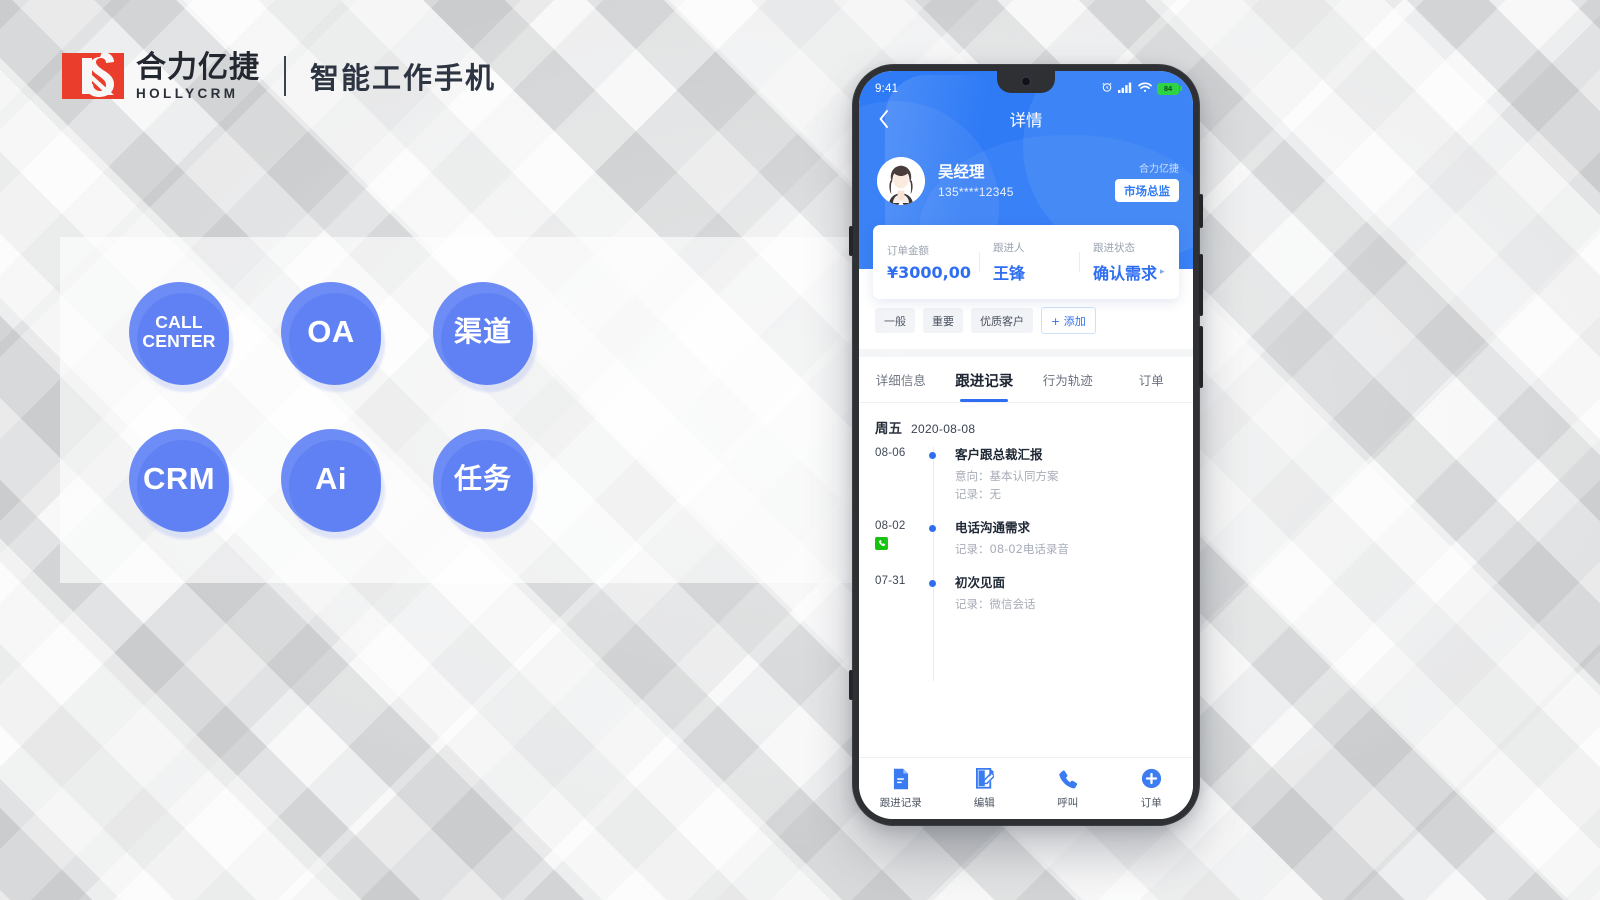  I want to click on volume-down-button, so click(1201, 357).